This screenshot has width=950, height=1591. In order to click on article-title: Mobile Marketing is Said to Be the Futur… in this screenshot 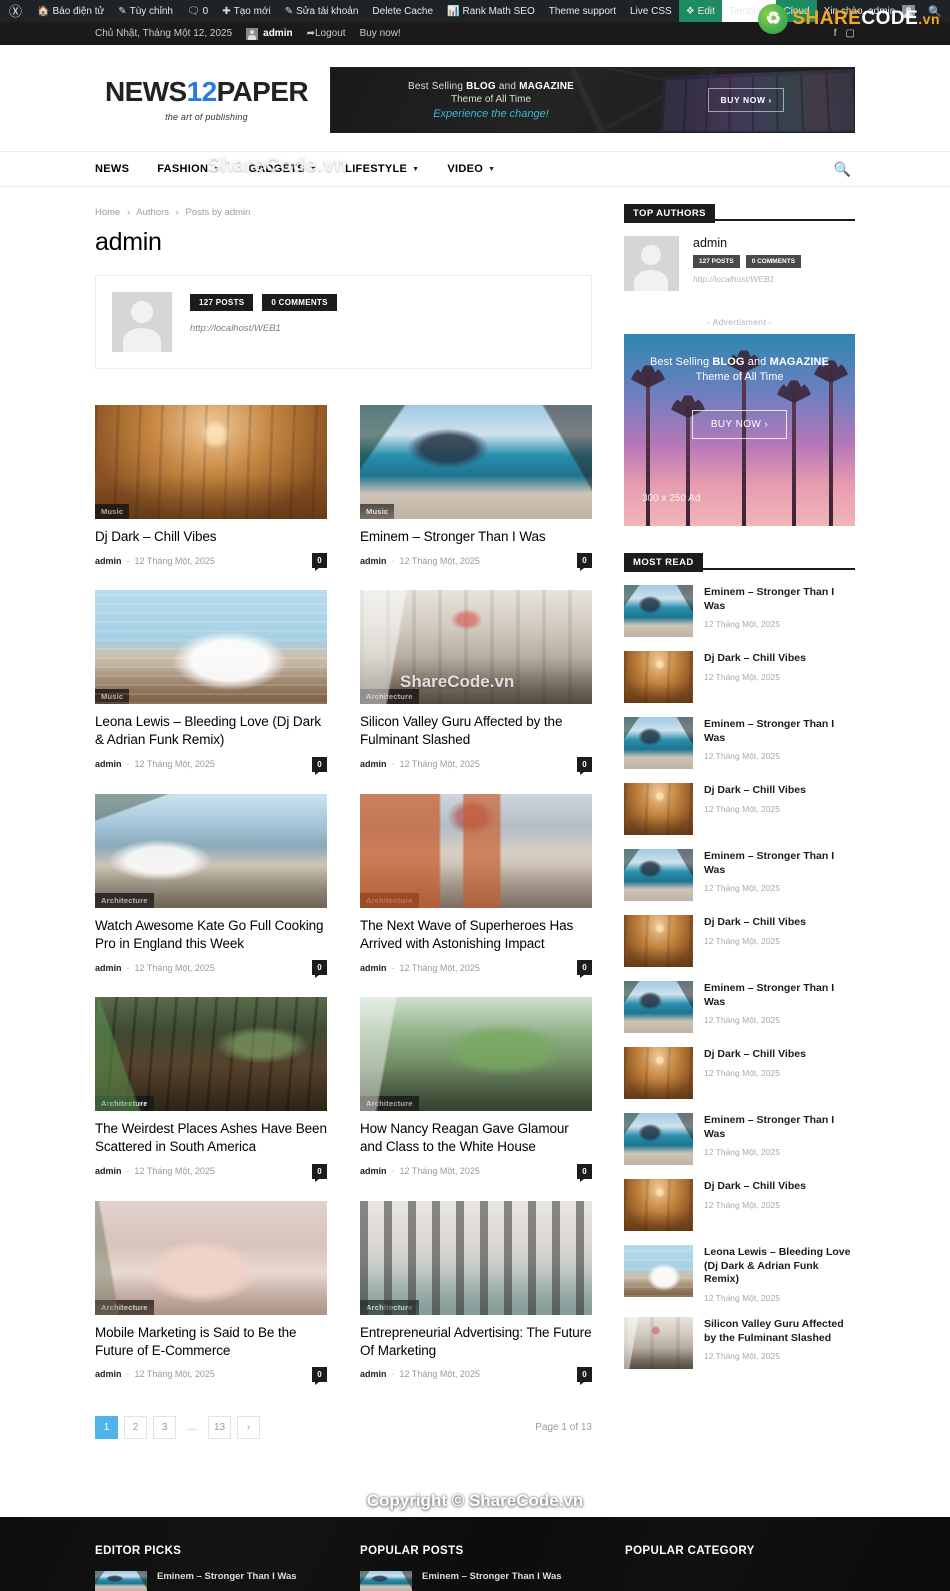, I will do `click(211, 1342)`.